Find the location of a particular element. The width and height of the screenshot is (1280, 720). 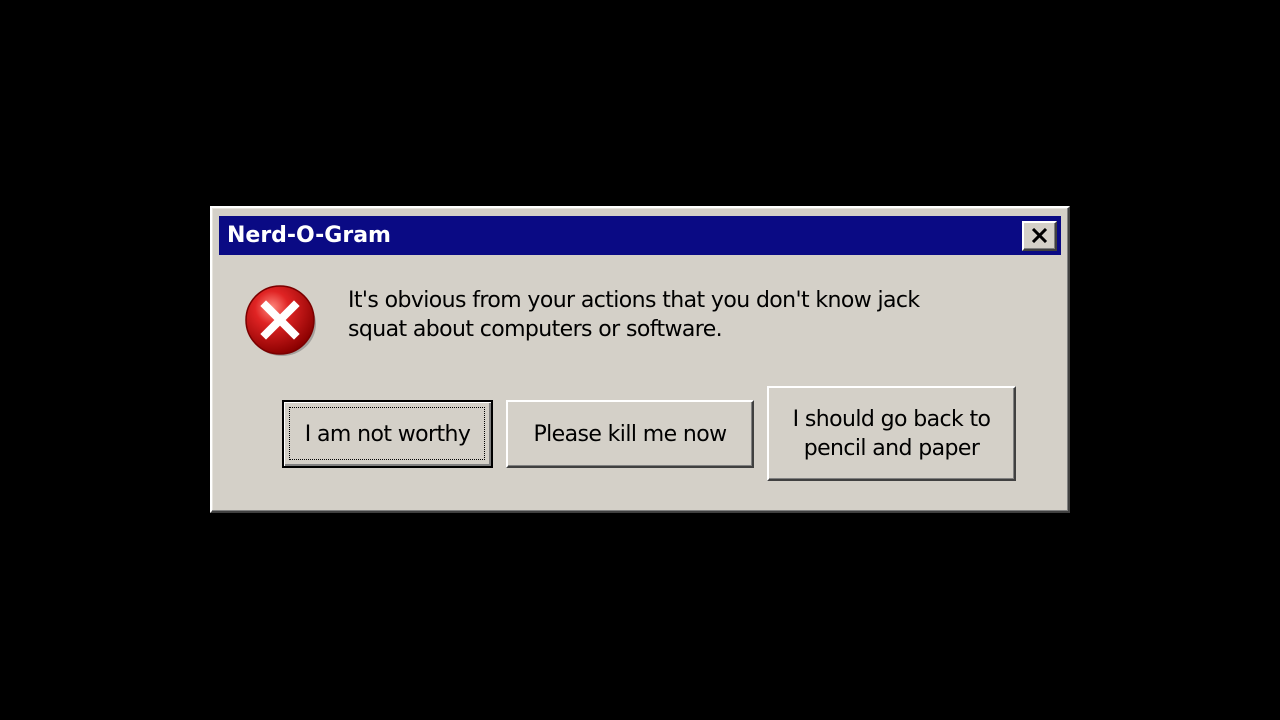

button-label: Please kill me now is located at coordinates (630, 434).